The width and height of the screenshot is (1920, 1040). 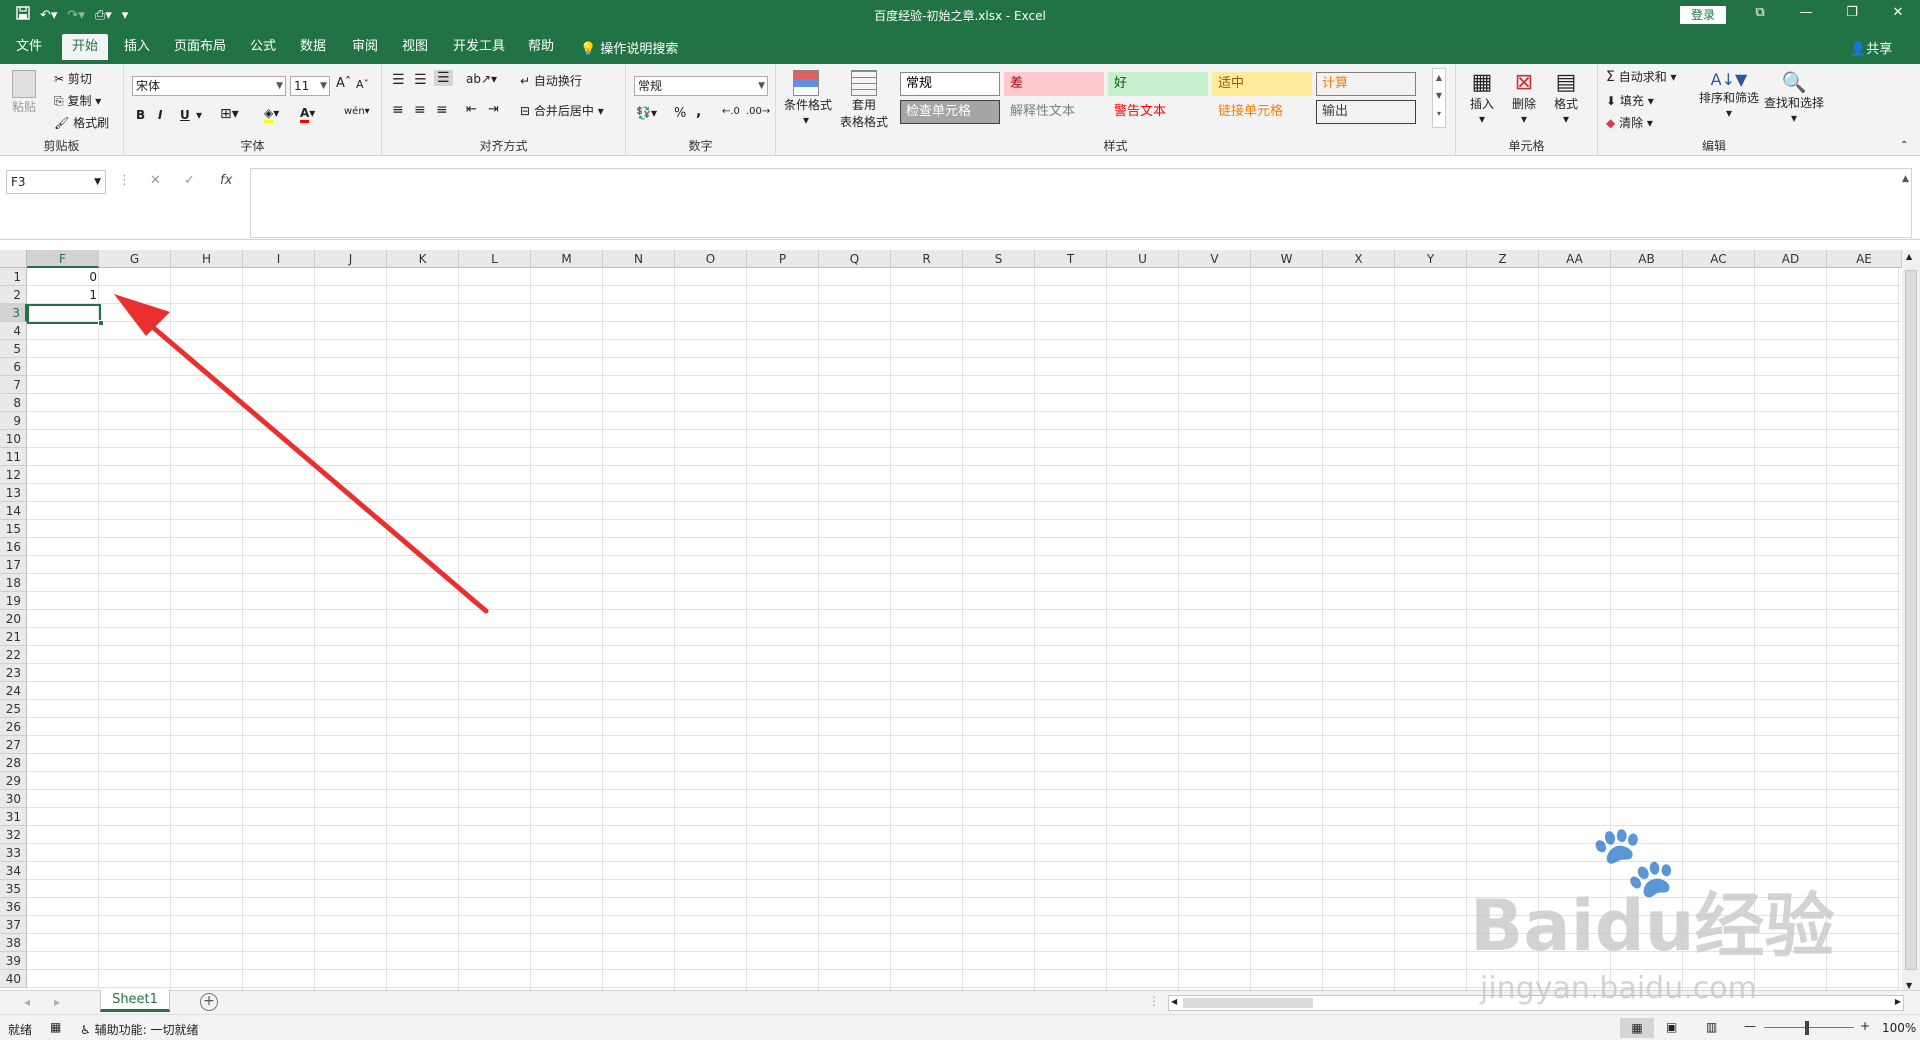 What do you see at coordinates (135, 1001) in the screenshot?
I see `sheet-tab-sheet1: Sheet1` at bounding box center [135, 1001].